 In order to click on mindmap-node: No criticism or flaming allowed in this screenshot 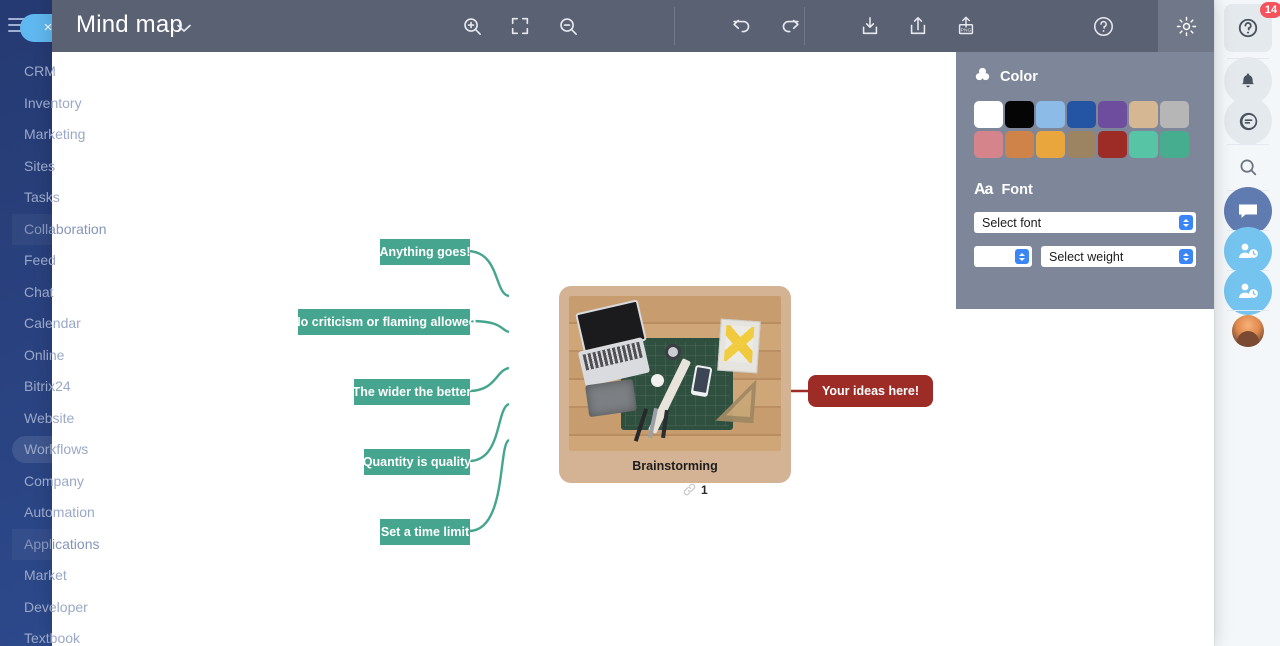, I will do `click(384, 322)`.